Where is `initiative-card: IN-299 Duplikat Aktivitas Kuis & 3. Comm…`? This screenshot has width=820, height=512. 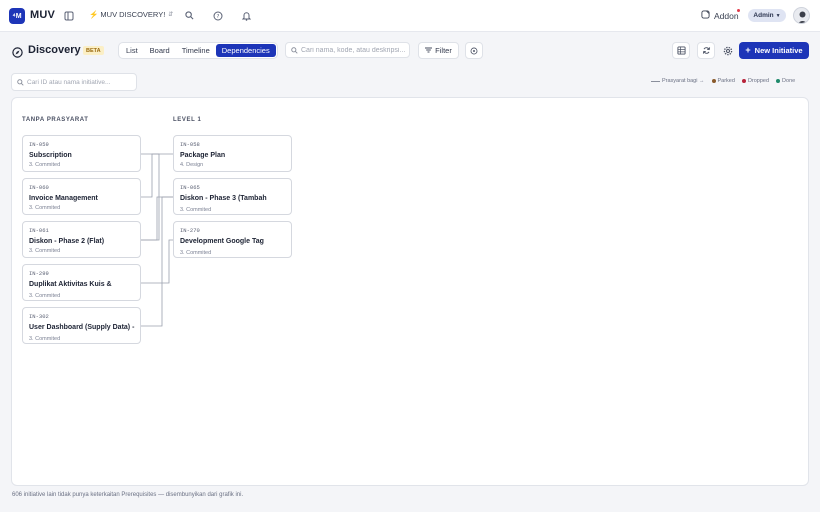 initiative-card: IN-299 Duplikat Aktivitas Kuis & 3. Comm… is located at coordinates (81, 282).